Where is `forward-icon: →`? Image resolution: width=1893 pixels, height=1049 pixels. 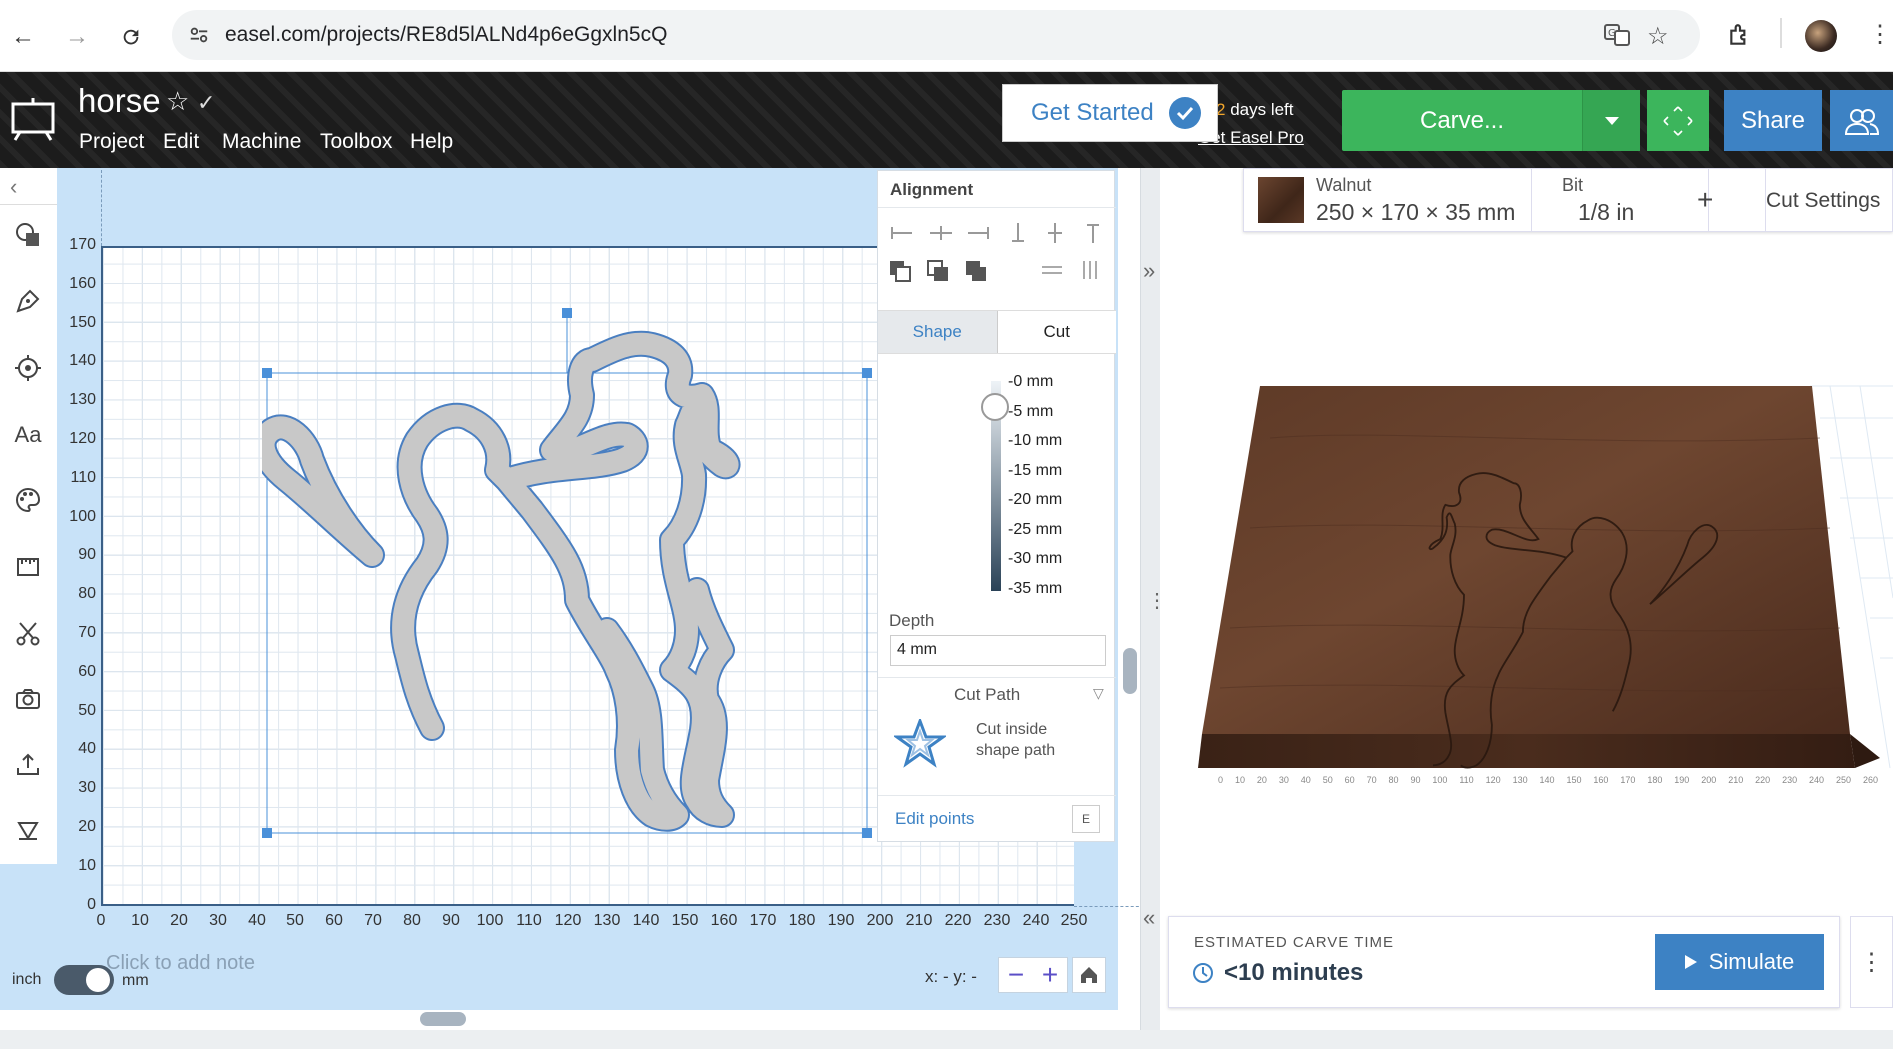 forward-icon: → is located at coordinates (77, 37).